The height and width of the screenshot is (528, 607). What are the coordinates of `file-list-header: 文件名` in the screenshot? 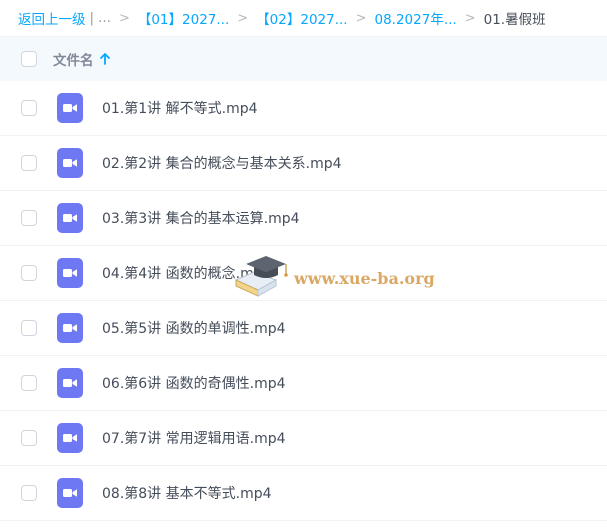 It's located at (303, 58).